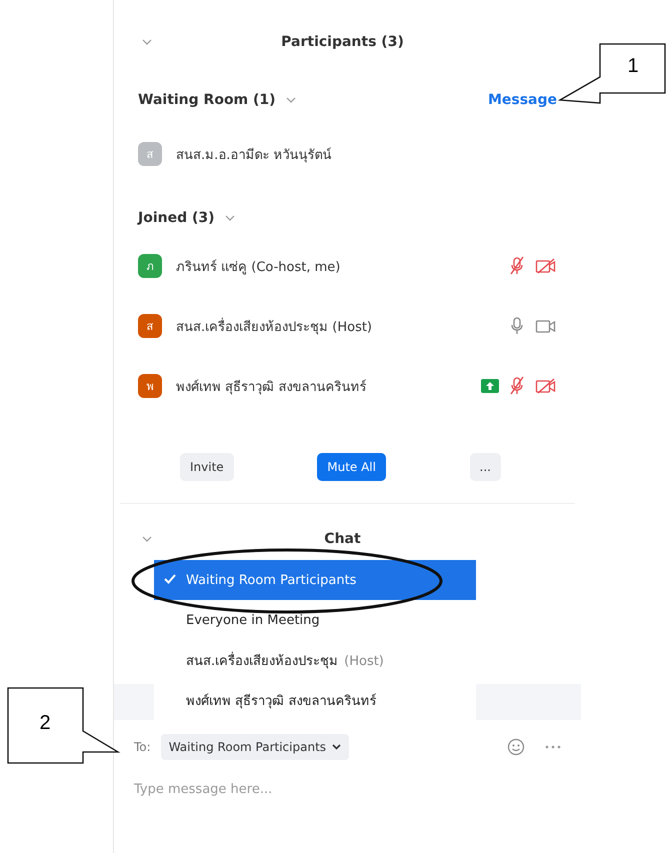  What do you see at coordinates (522, 100) in the screenshot?
I see `message-link: Message` at bounding box center [522, 100].